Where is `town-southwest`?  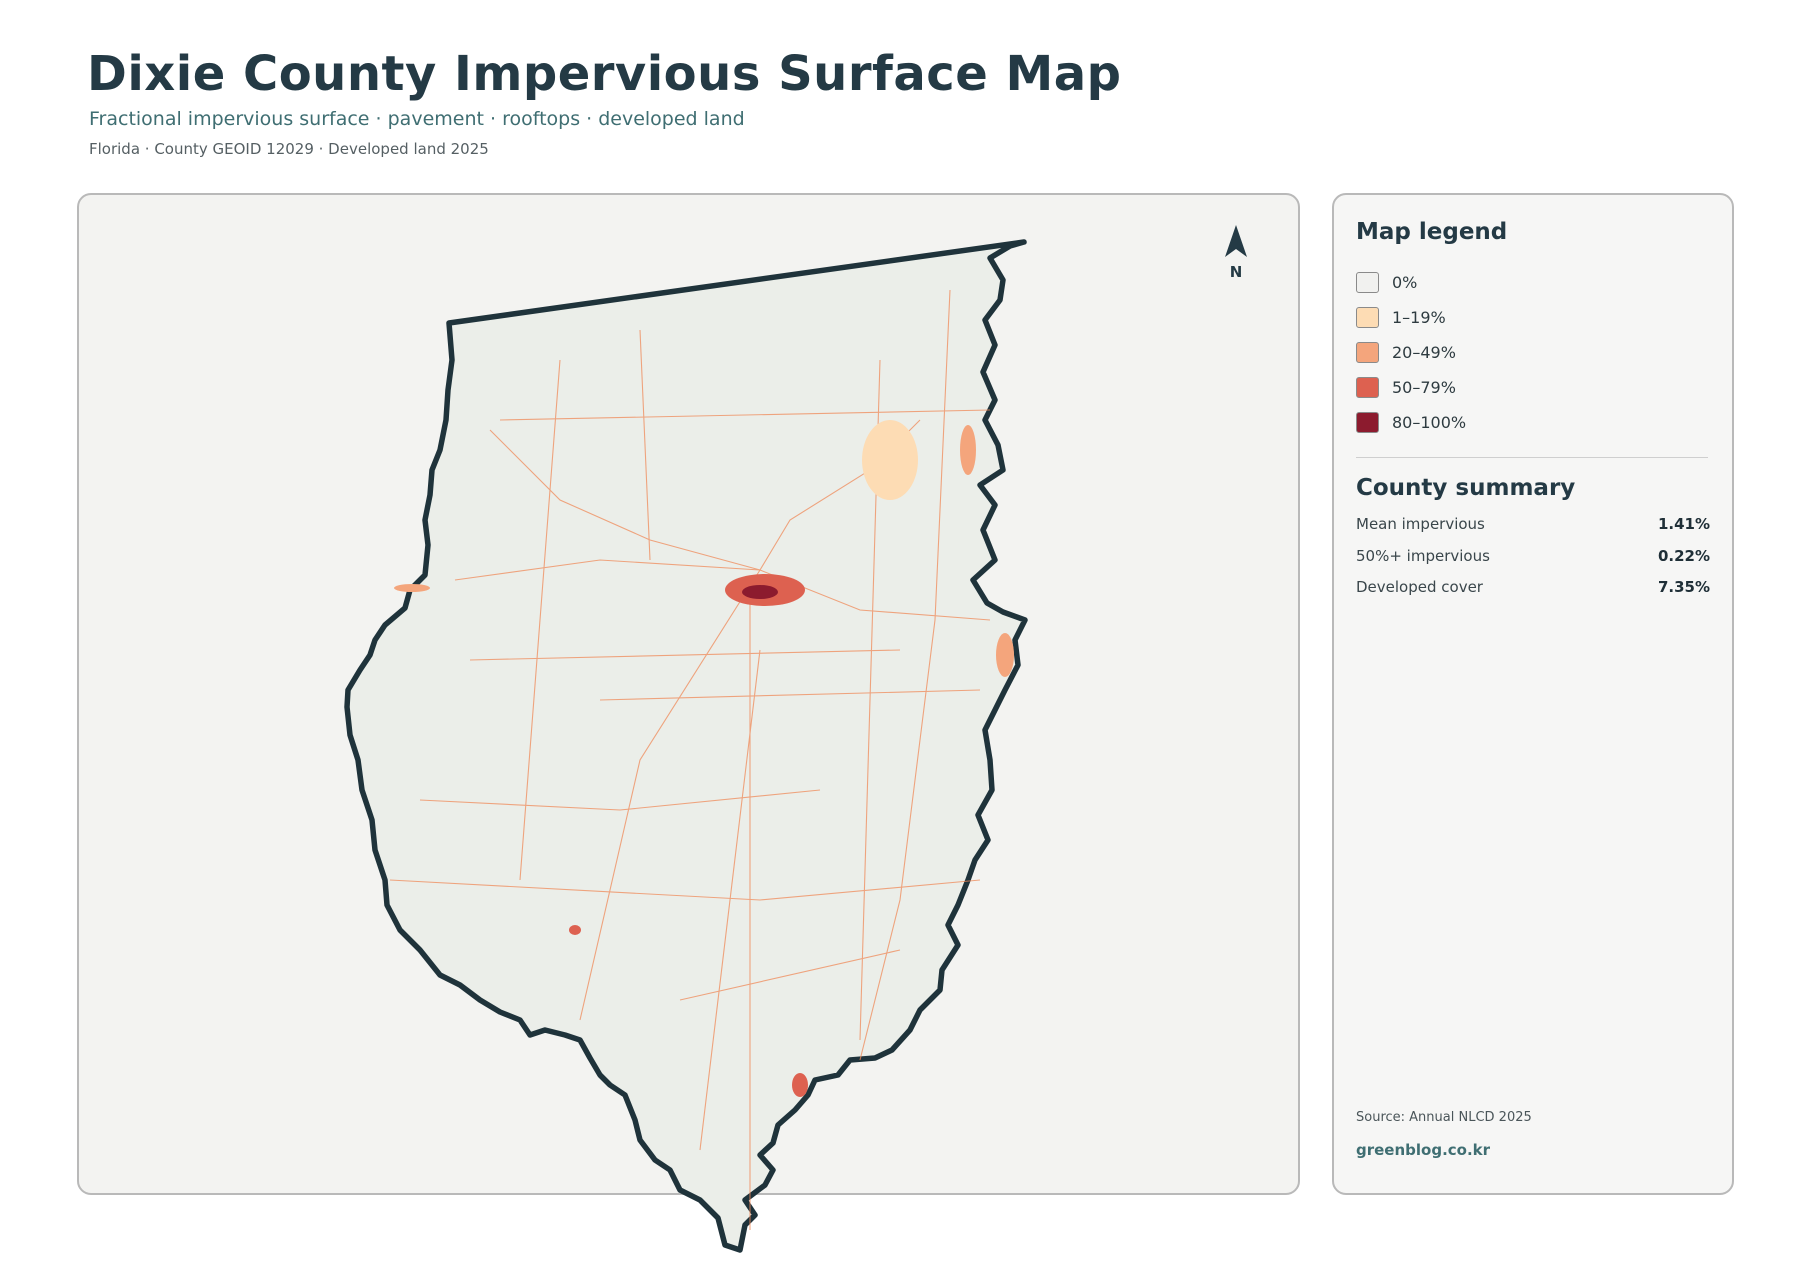 town-southwest is located at coordinates (575, 930).